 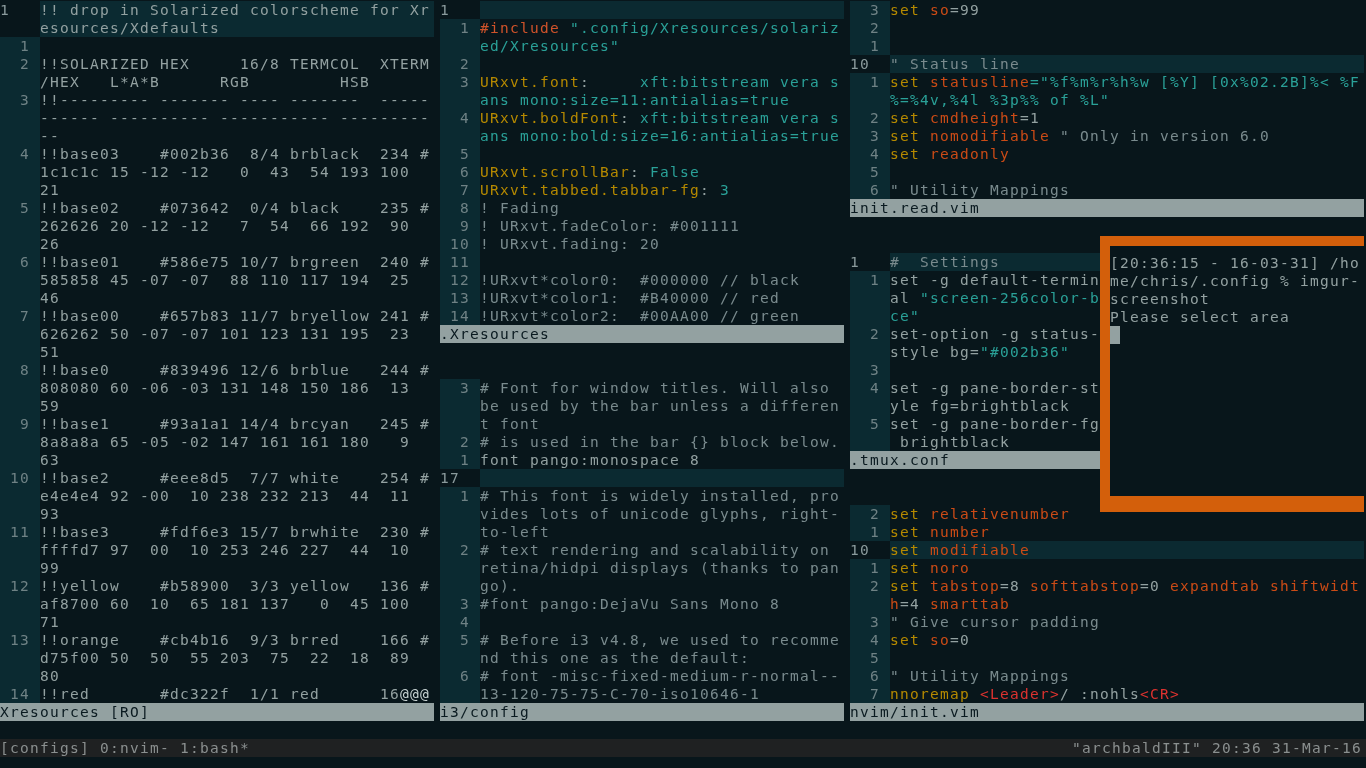 What do you see at coordinates (995, 622) in the screenshot?
I see `code-line: " Give cursor padding` at bounding box center [995, 622].